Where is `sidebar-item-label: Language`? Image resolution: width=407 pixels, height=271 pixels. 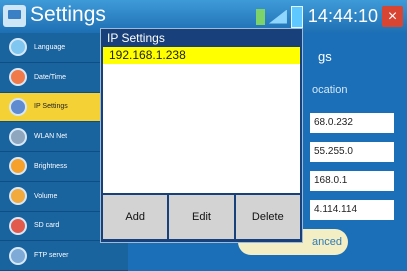 sidebar-item-label: Language is located at coordinates (50, 47).